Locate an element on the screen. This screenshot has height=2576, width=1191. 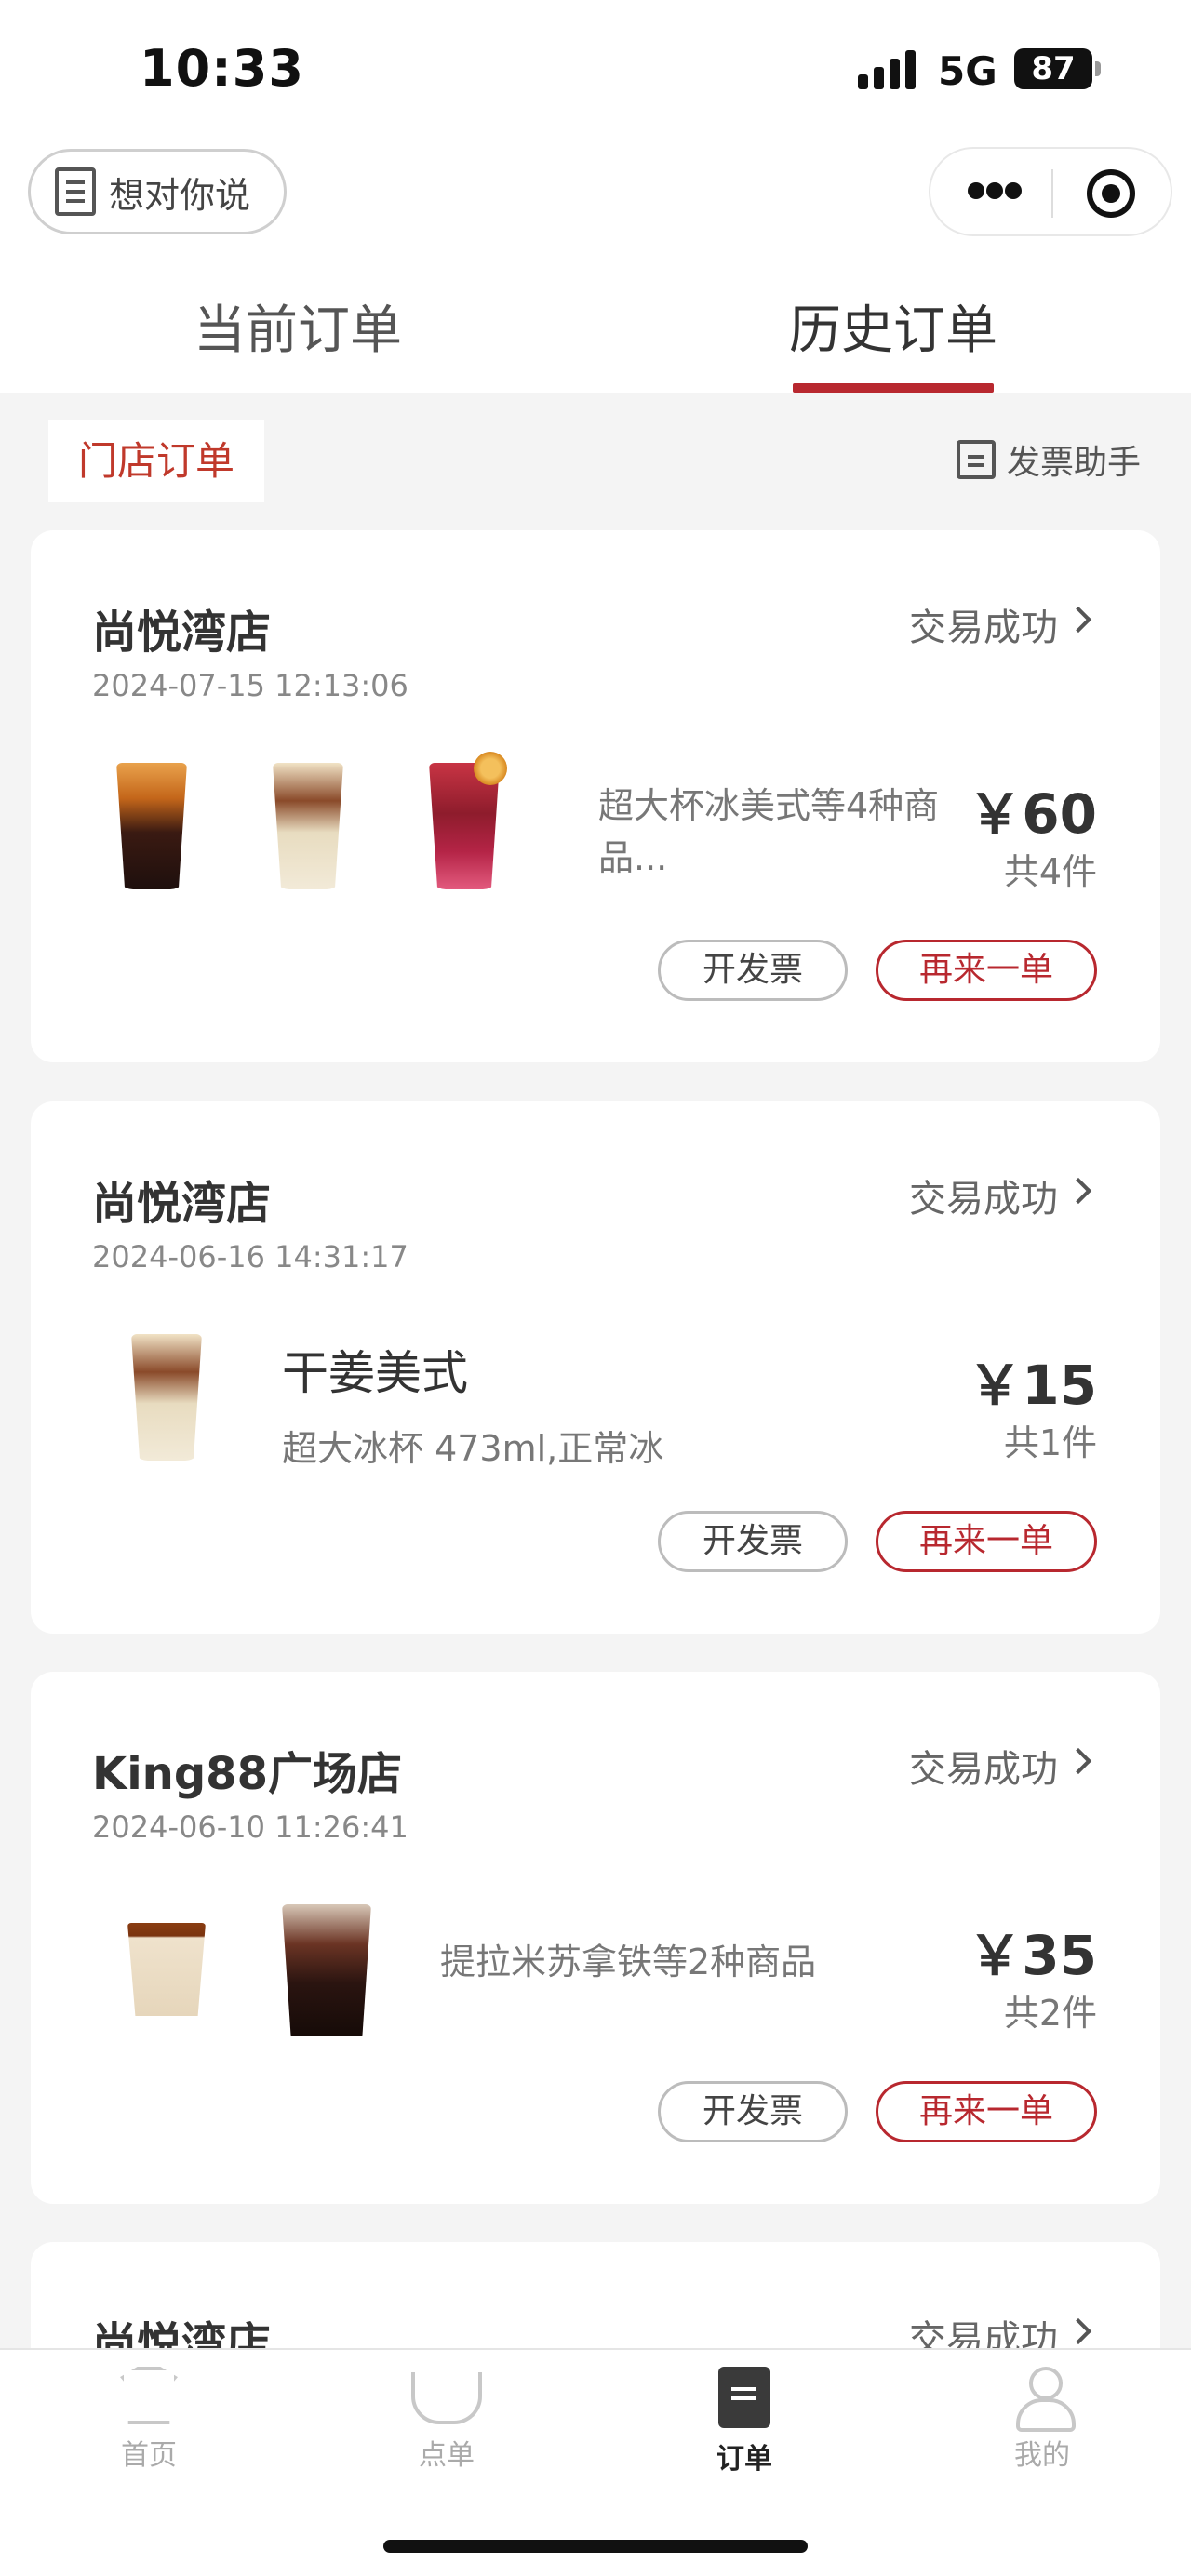
capsule-divider is located at coordinates (1052, 193).